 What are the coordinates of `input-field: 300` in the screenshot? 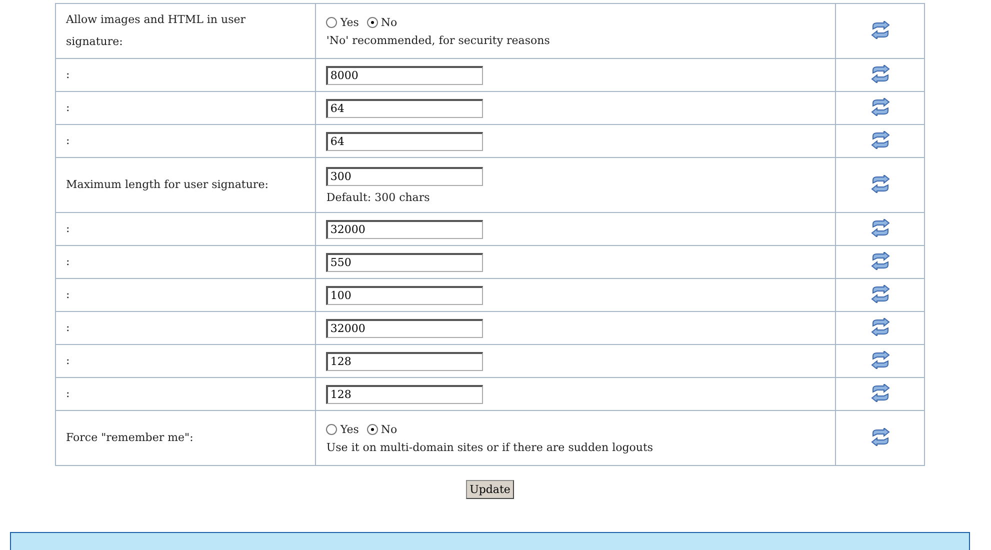 It's located at (405, 176).